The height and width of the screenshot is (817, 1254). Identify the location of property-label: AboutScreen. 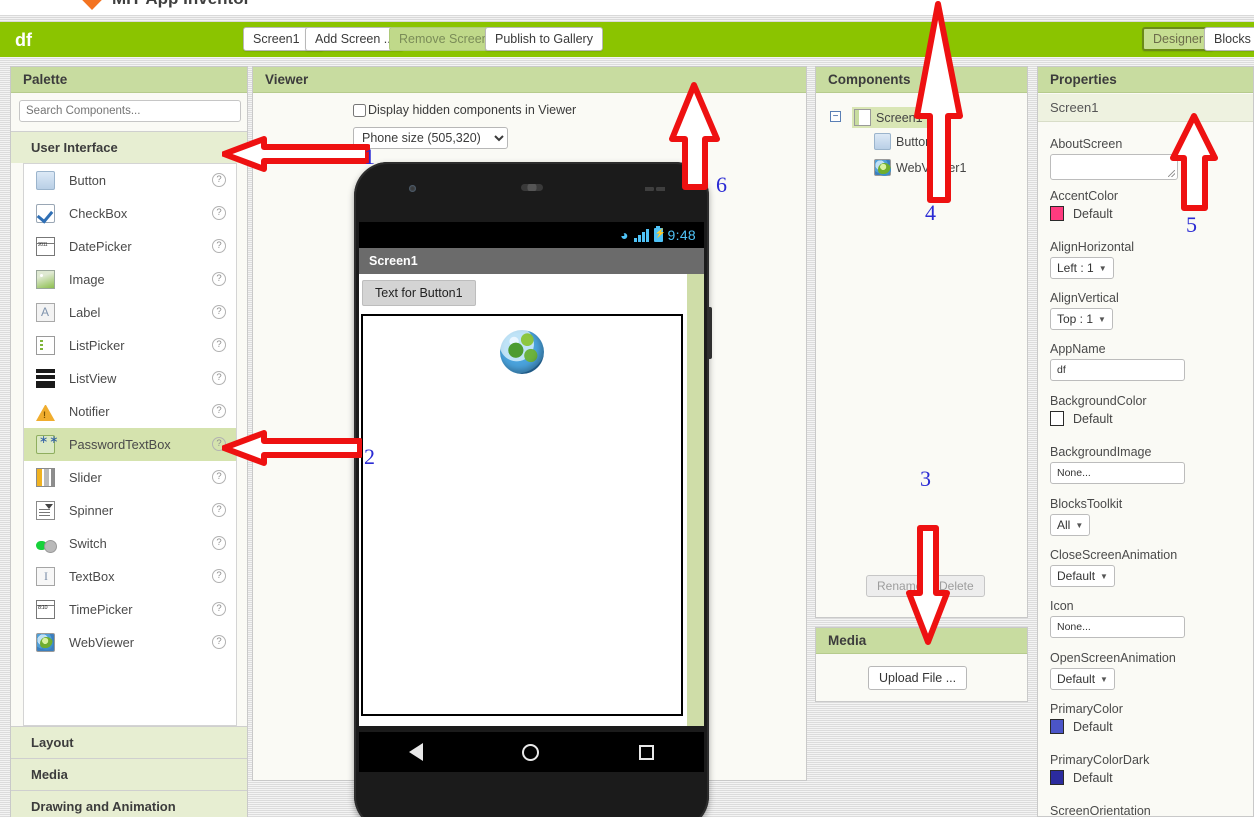
(1086, 144).